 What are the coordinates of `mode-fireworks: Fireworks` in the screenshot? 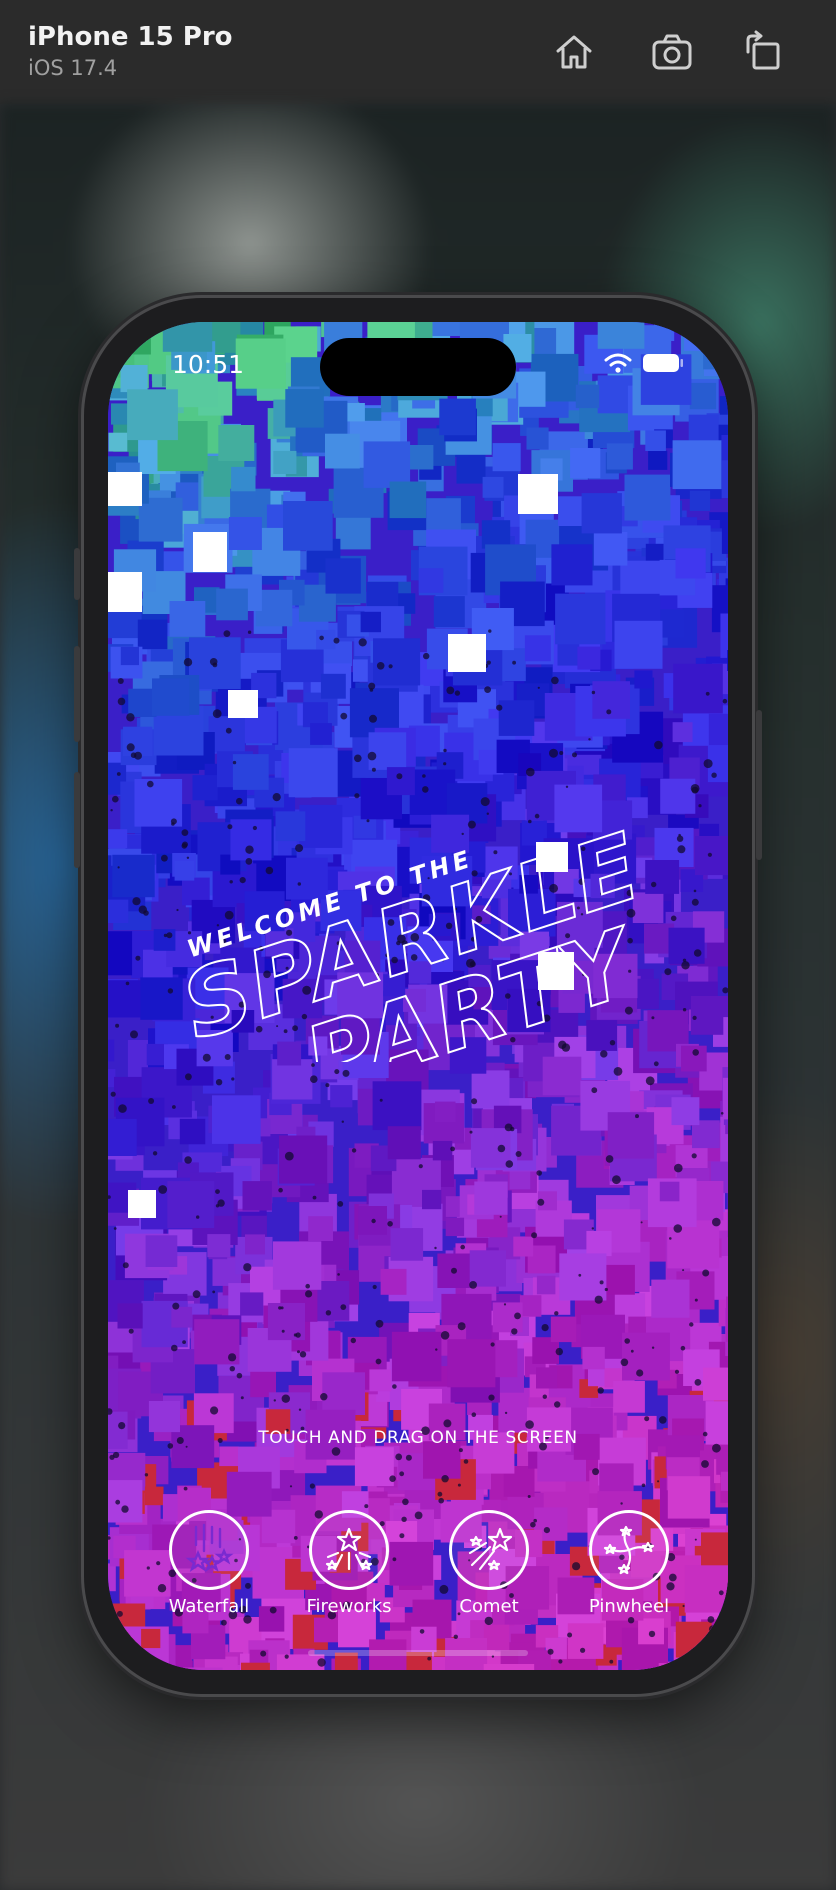 It's located at (349, 1563).